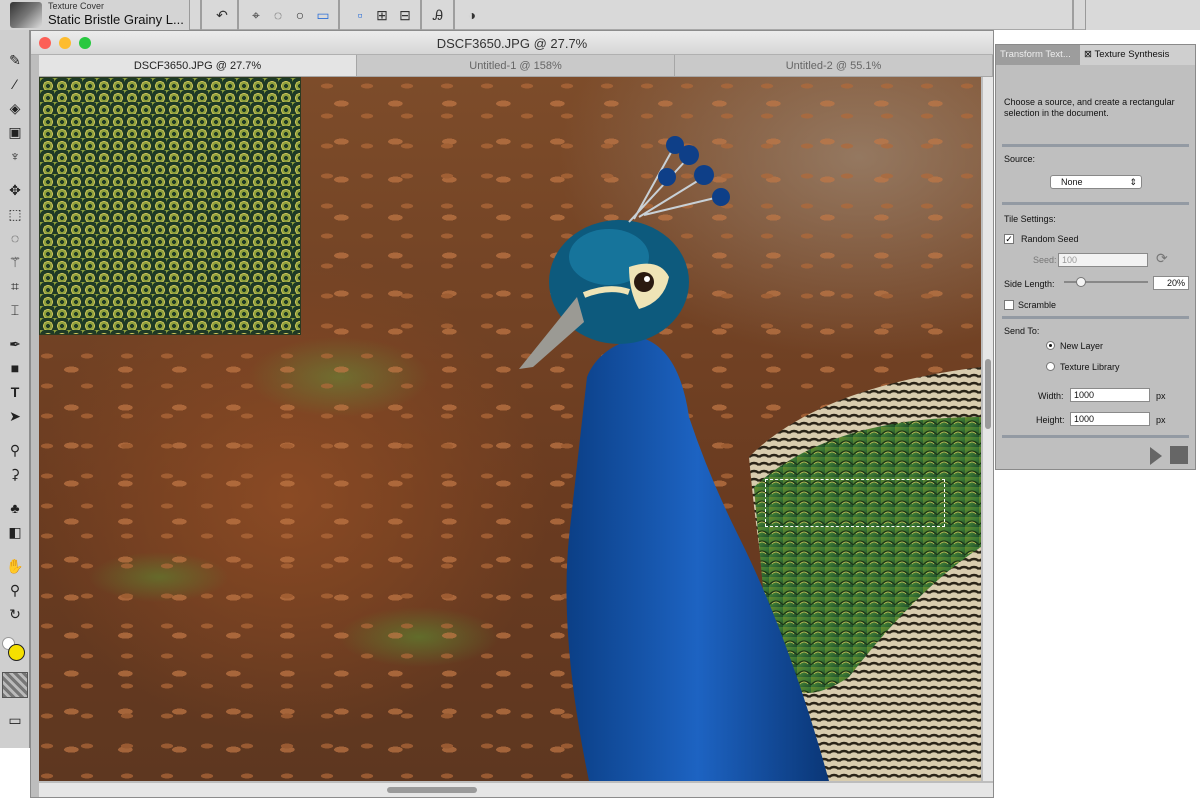 The image size is (1200, 798). What do you see at coordinates (15, 566) in the screenshot?
I see `hand-icon: ✋` at bounding box center [15, 566].